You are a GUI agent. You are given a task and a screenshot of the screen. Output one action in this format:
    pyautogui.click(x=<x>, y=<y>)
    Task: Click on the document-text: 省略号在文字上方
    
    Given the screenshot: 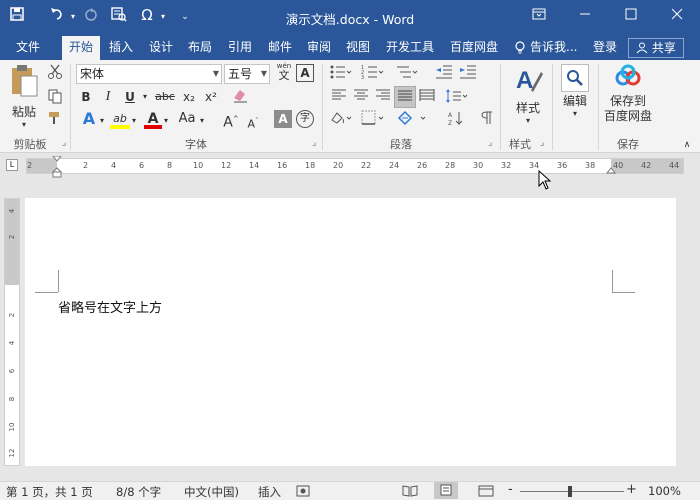 What is the action you would take?
    pyautogui.click(x=110, y=306)
    